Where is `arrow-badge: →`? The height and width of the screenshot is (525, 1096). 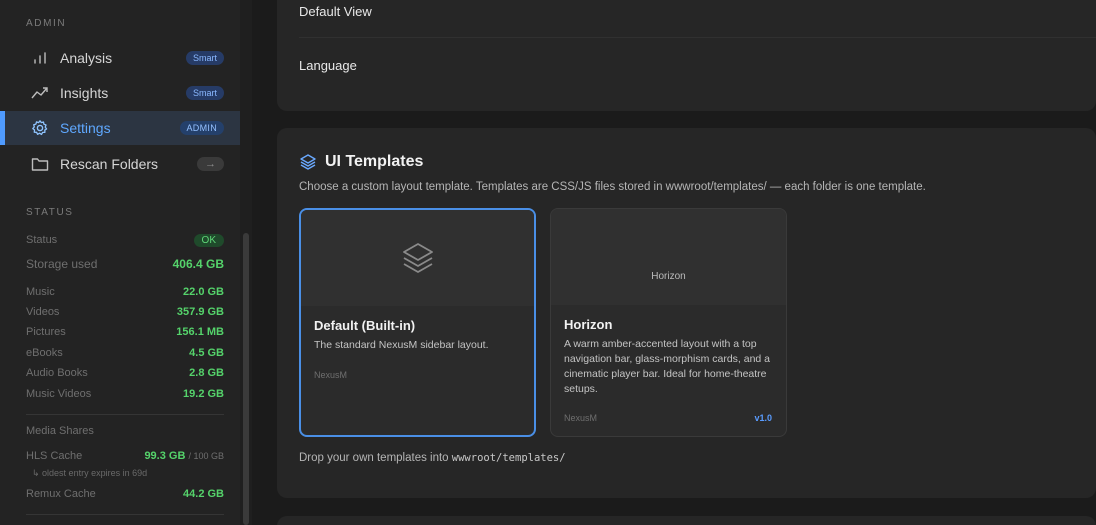 arrow-badge: → is located at coordinates (210, 164).